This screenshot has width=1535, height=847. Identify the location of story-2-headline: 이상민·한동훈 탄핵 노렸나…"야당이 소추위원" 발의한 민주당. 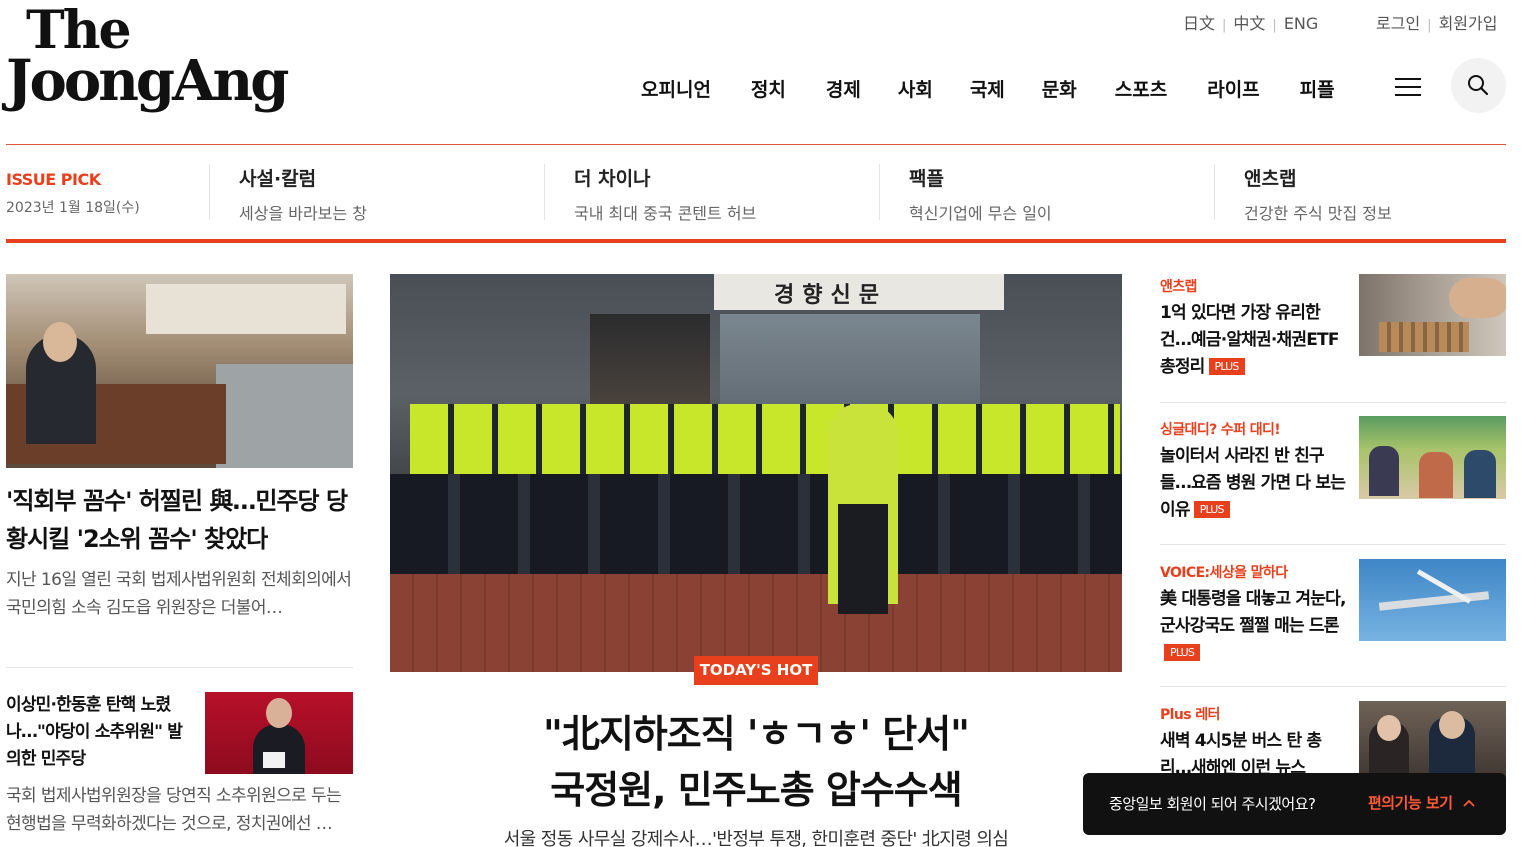
(101, 732).